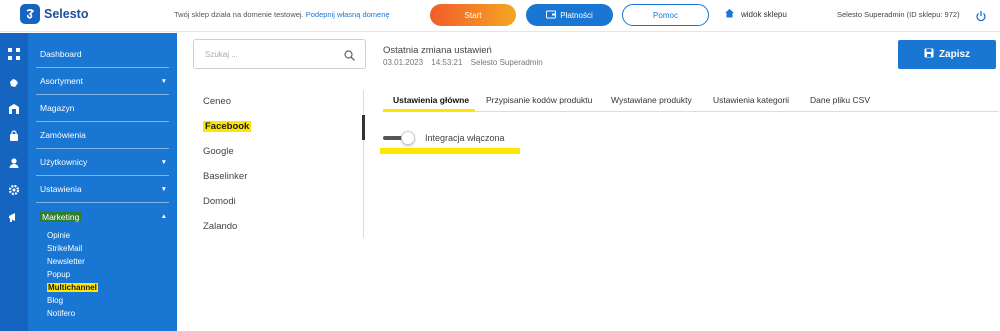 The width and height of the screenshot is (1000, 331). What do you see at coordinates (64, 162) in the screenshot?
I see `sidebar-item-label: Użytkownicy` at bounding box center [64, 162].